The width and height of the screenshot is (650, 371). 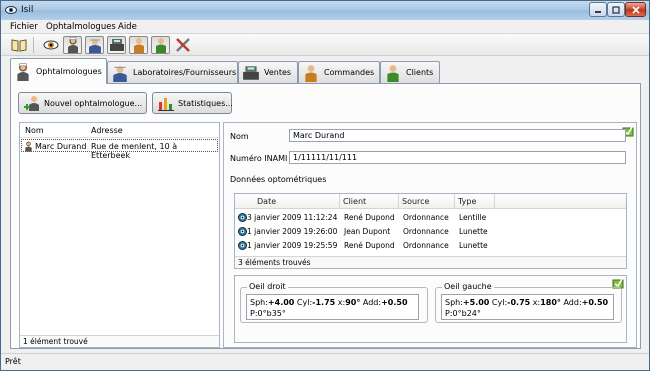 I want to click on column-header-nom: Nom, so click(x=34, y=130).